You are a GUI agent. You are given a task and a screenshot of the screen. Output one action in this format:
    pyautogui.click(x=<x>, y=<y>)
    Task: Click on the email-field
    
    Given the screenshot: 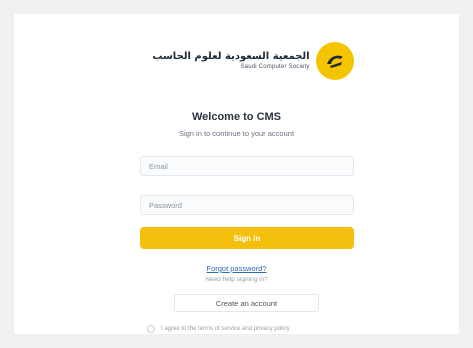 What is the action you would take?
    pyautogui.click(x=247, y=166)
    